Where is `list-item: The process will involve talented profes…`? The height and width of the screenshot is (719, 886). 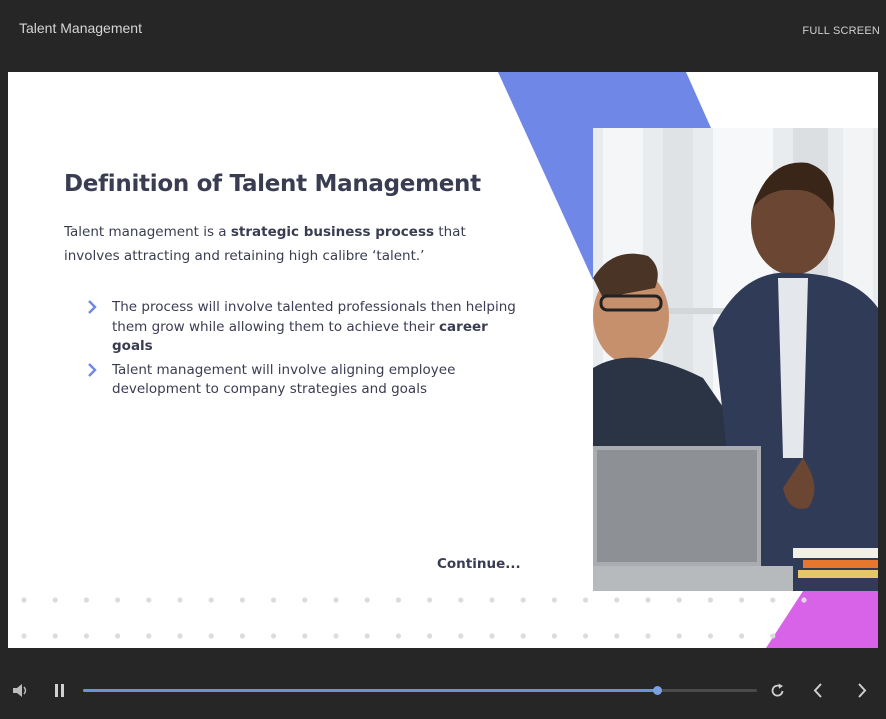
list-item: The process will involve talented profes… is located at coordinates (301, 327).